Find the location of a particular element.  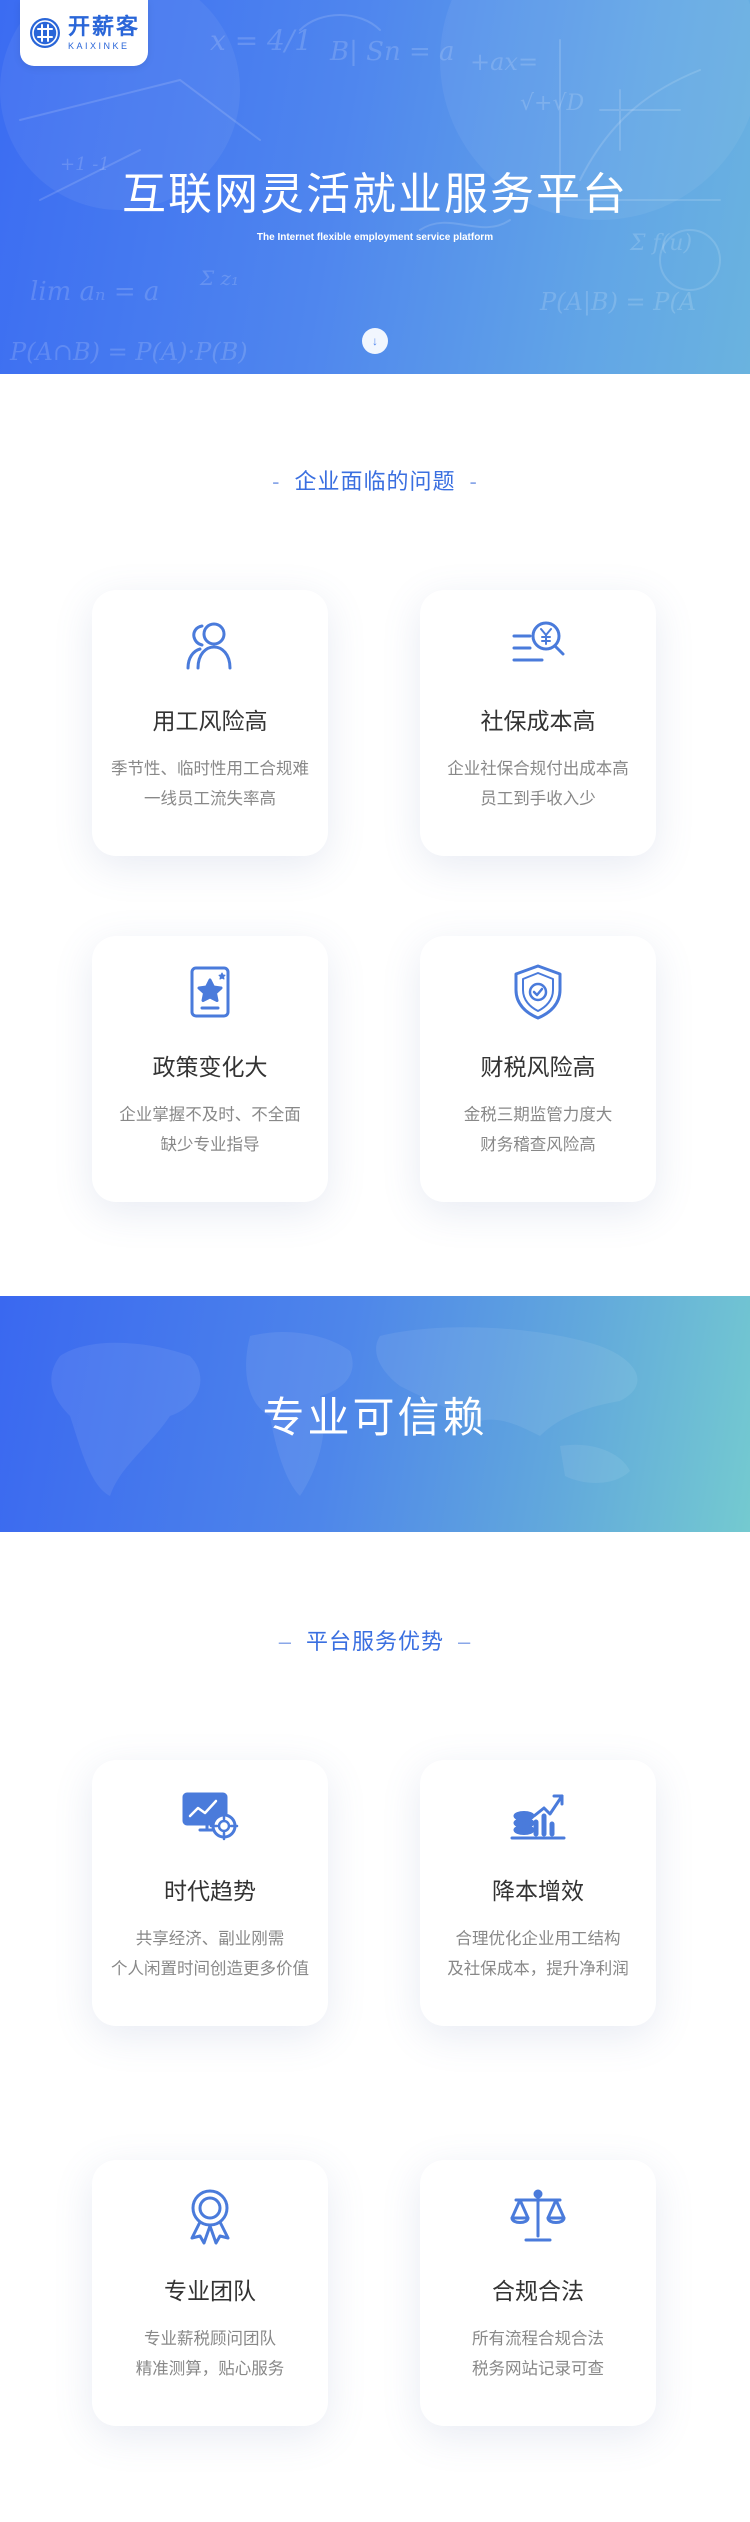

card-desc-line: 一线员工流失率高 is located at coordinates (210, 799).